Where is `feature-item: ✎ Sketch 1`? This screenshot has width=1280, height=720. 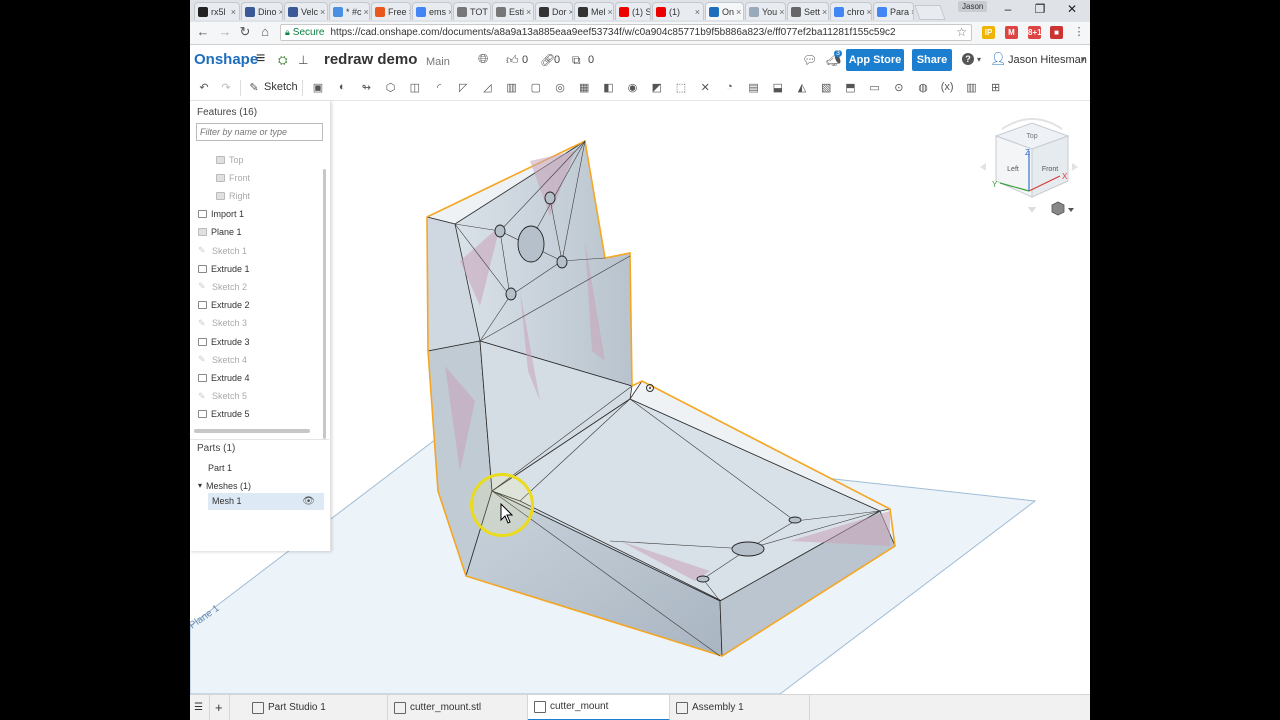 feature-item: ✎ Sketch 1 is located at coordinates (222, 250).